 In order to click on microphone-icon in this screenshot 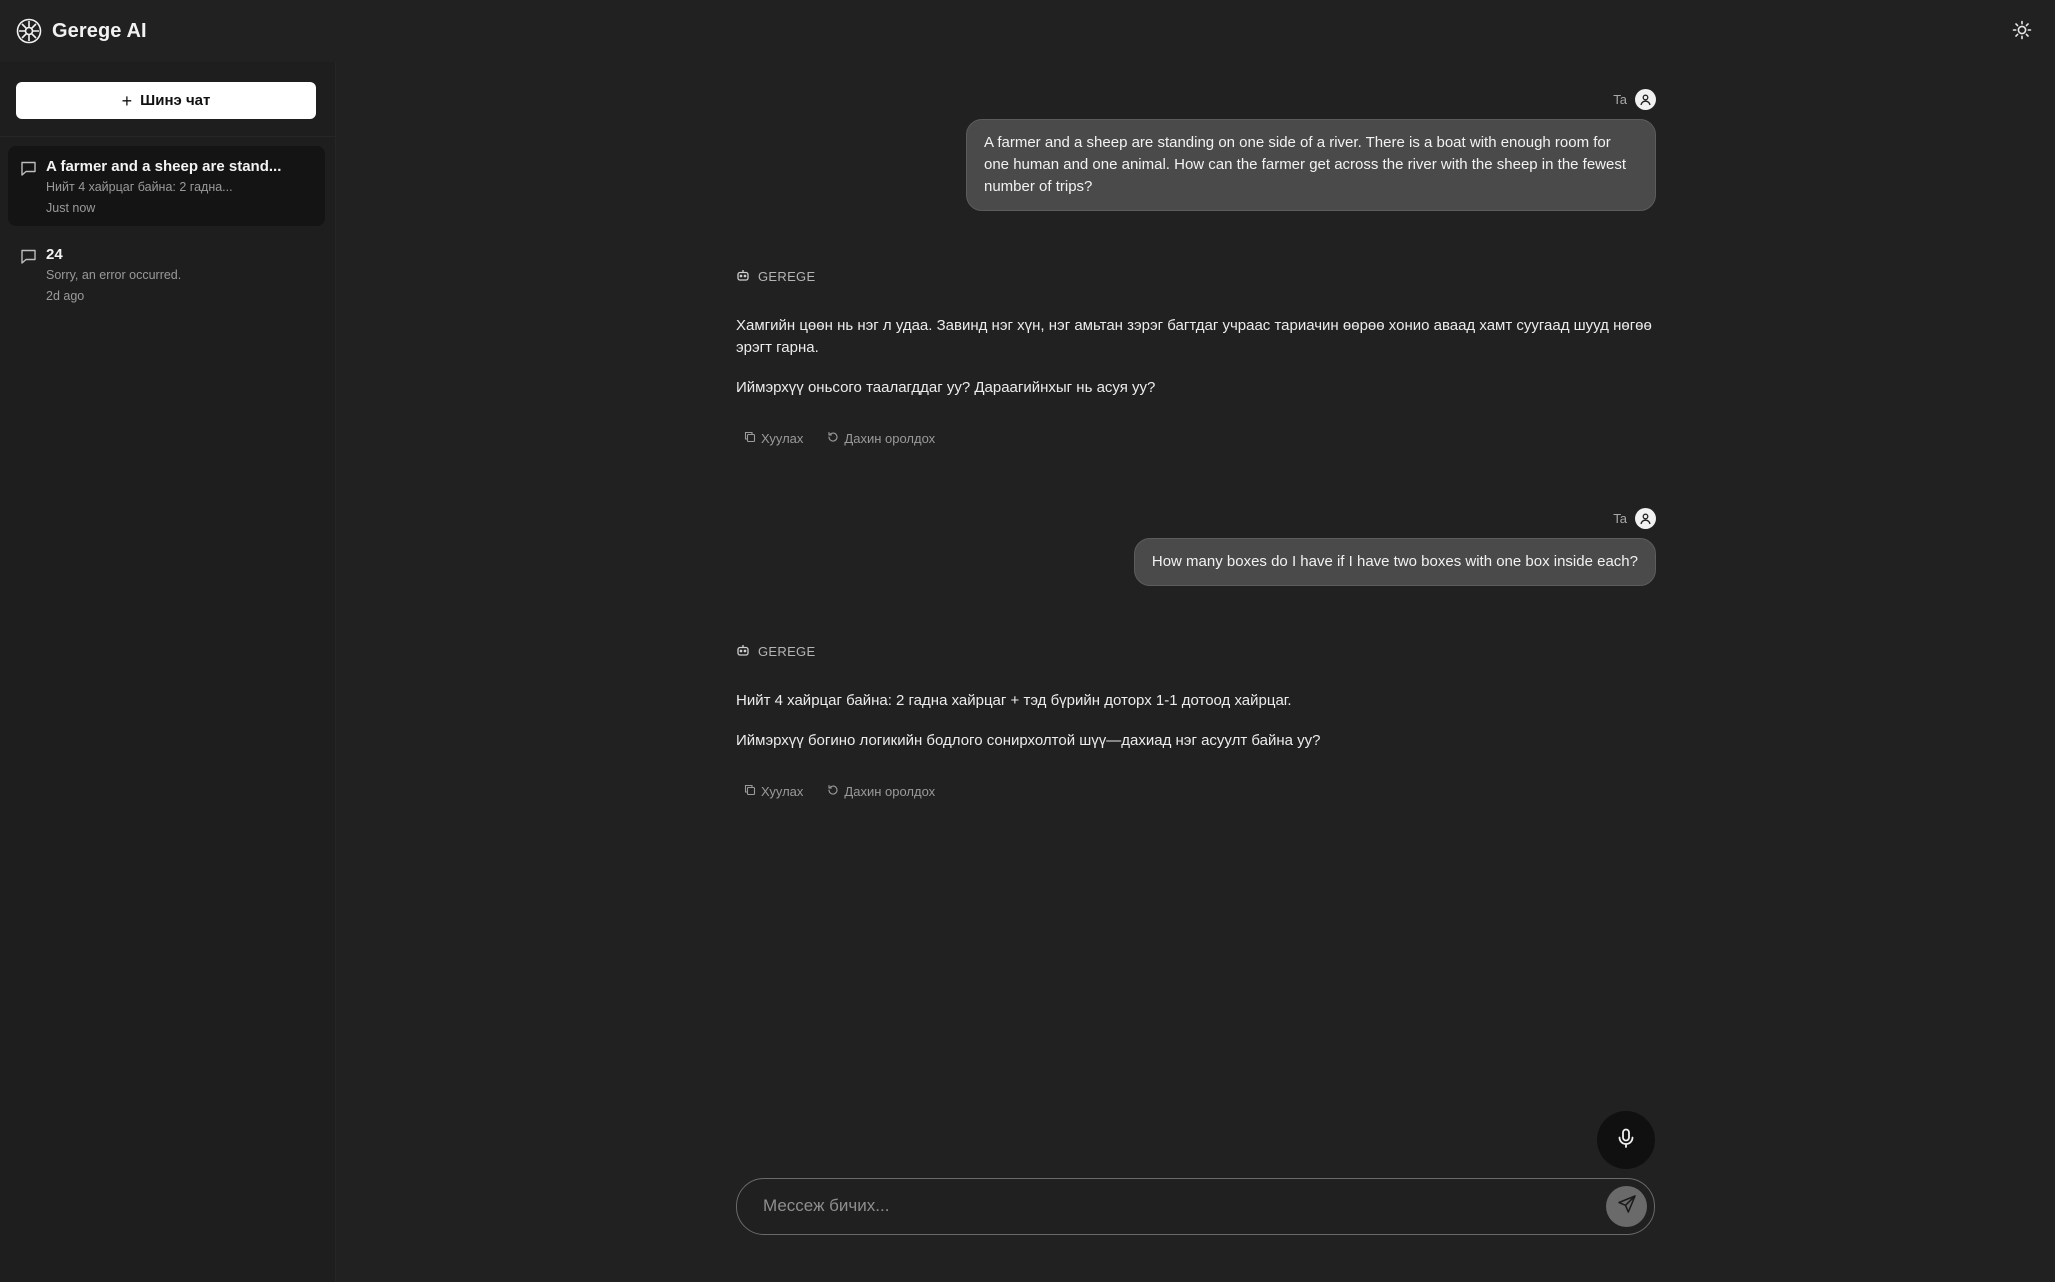, I will do `click(1626, 1140)`.